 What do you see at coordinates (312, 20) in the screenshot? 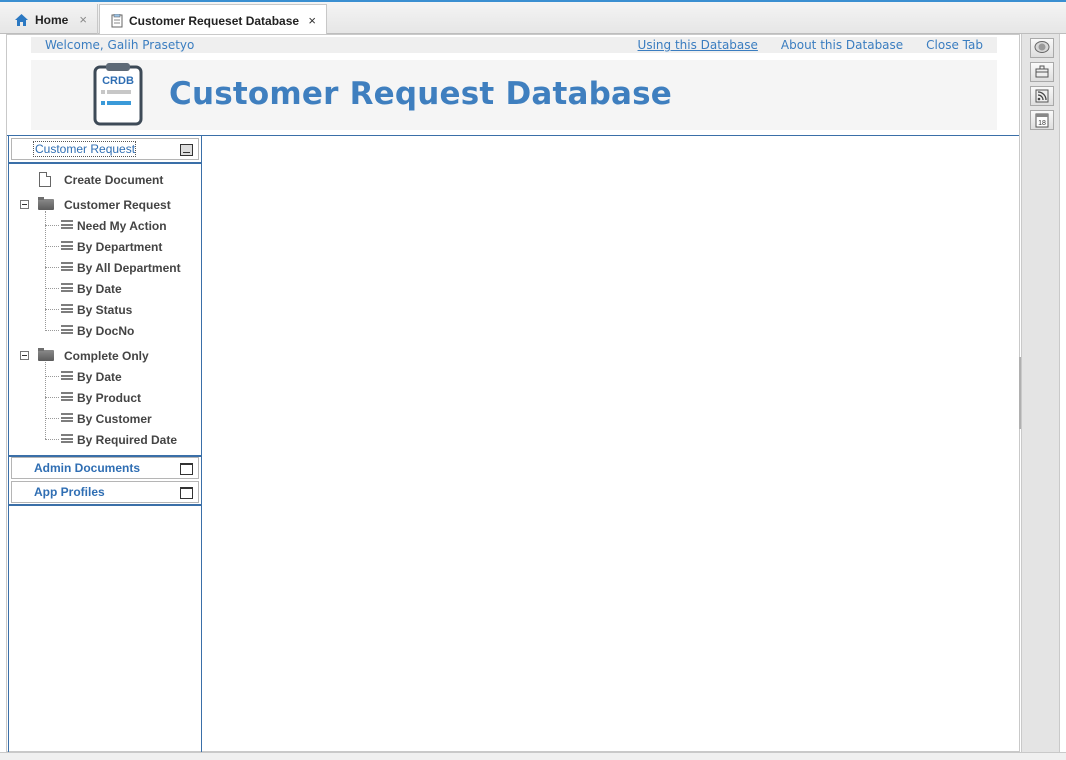
I see `tab-active-close-icon: ×` at bounding box center [312, 20].